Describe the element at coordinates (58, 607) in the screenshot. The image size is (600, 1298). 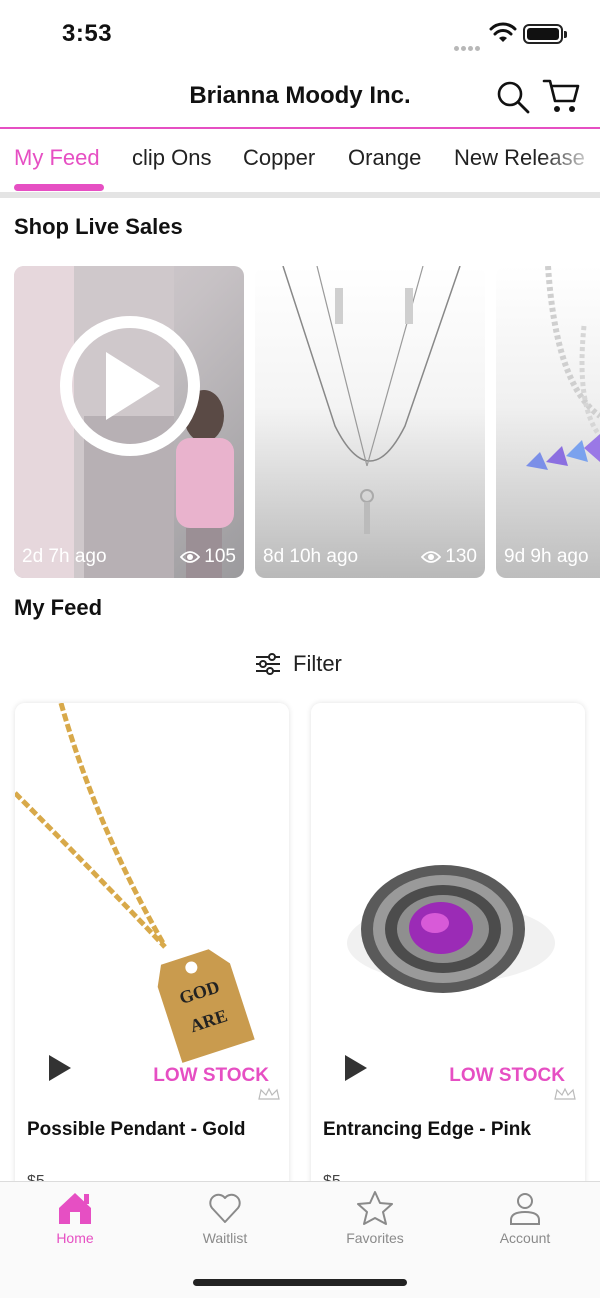
I see `feed-title: My Feed` at that location.